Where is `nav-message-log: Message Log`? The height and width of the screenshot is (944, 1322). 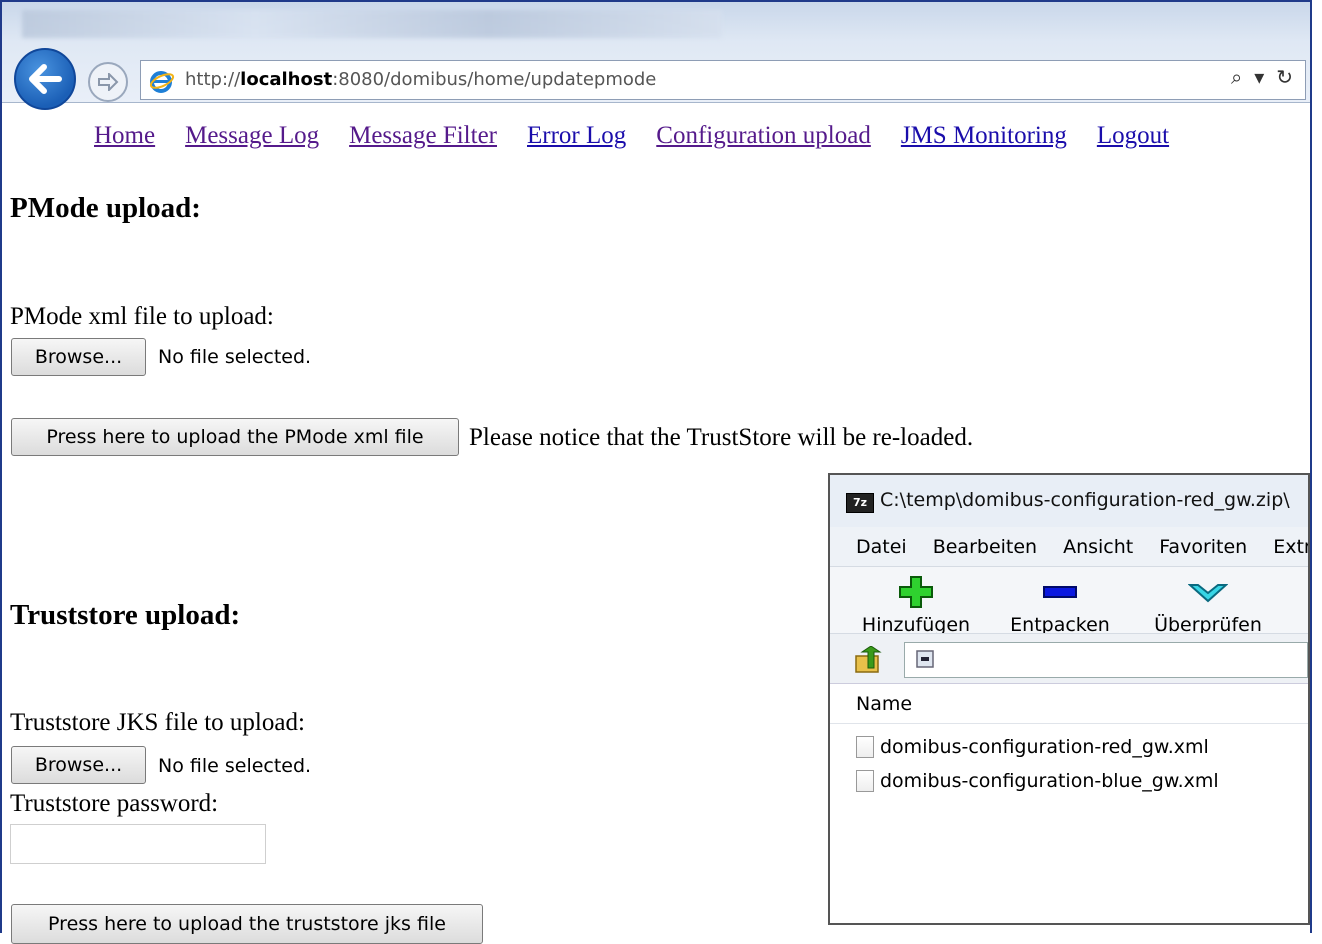 nav-message-log: Message Log is located at coordinates (252, 136).